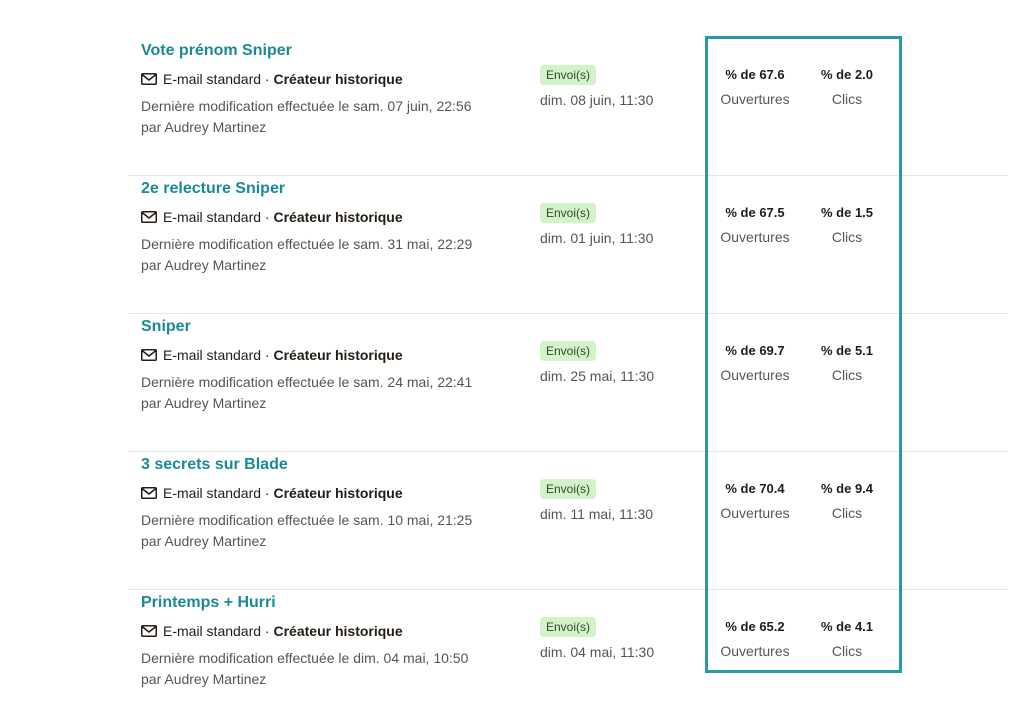  What do you see at coordinates (597, 100) in the screenshot?
I see `sent-date: dim. 08 juin, 11:30` at bounding box center [597, 100].